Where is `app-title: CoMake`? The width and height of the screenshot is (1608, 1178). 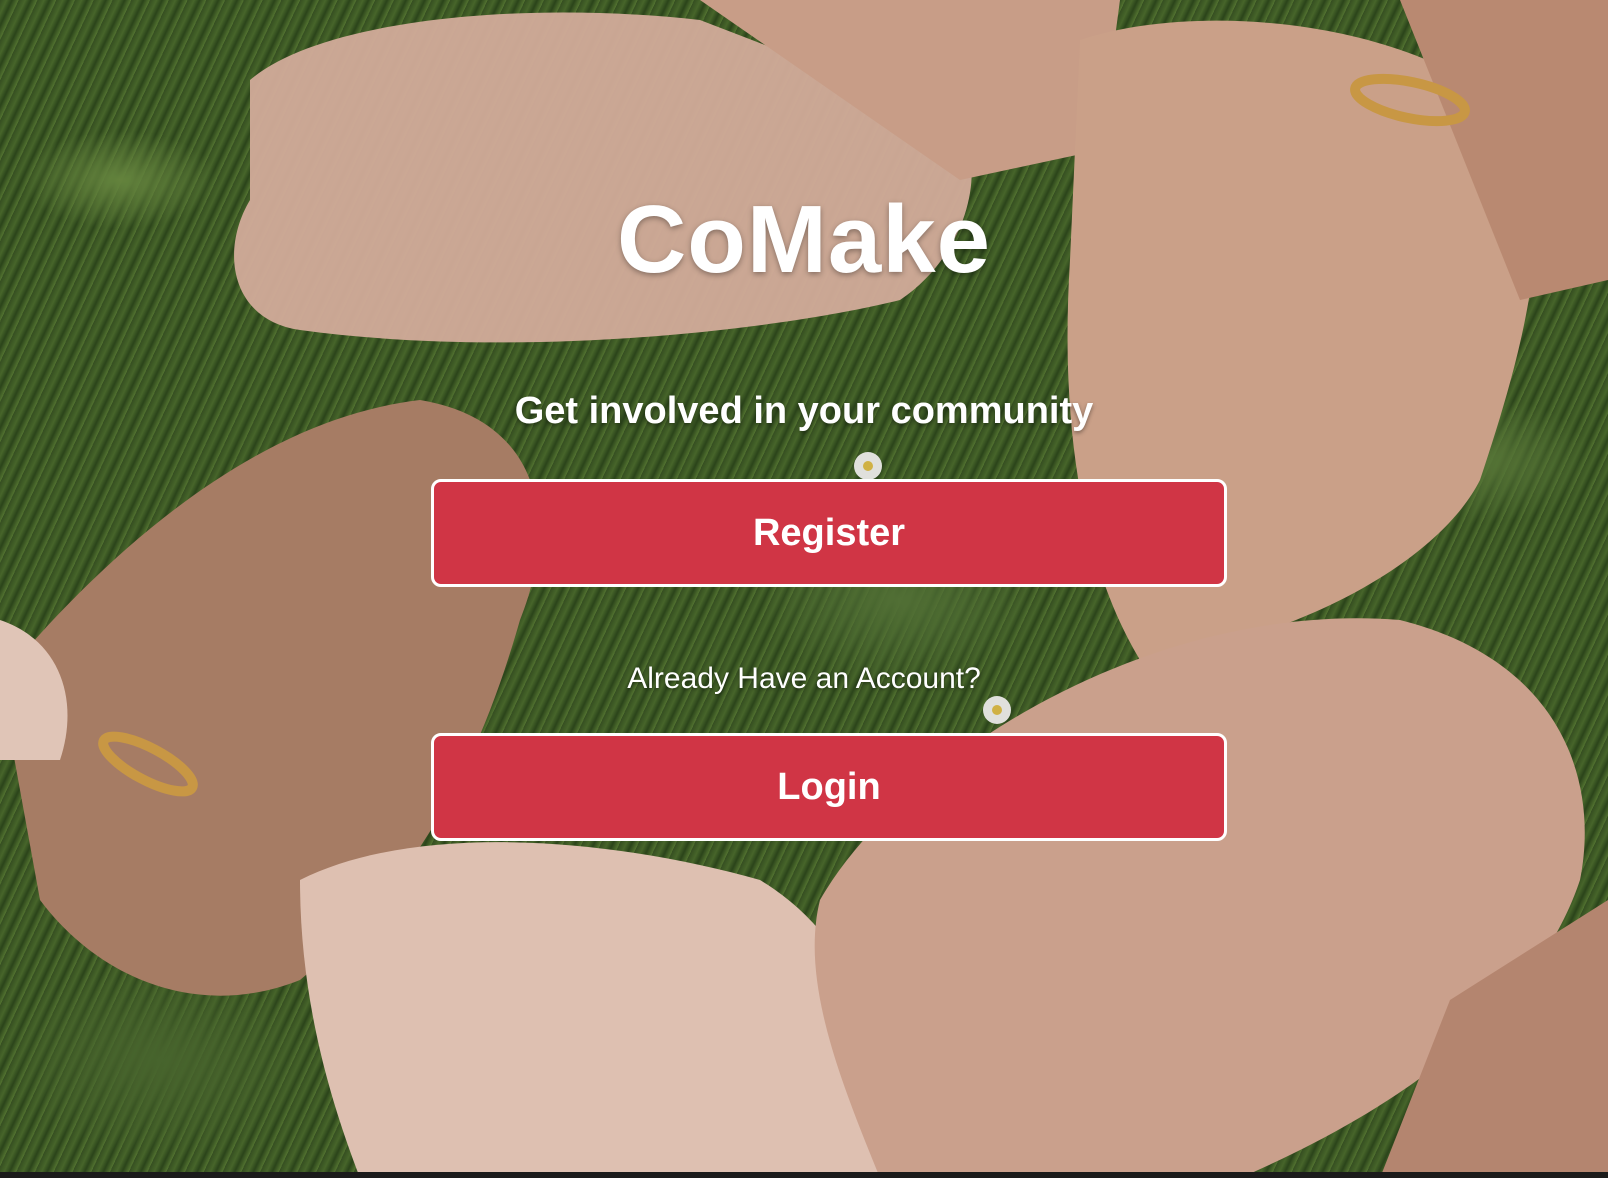 app-title: CoMake is located at coordinates (804, 239).